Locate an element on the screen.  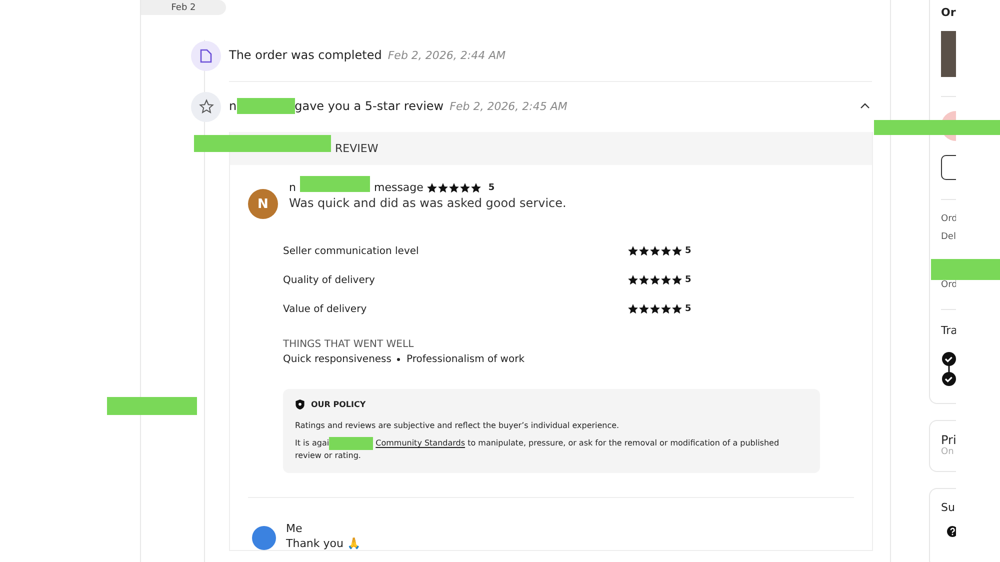
community-standards-link: Community Standards is located at coordinates (421, 443).